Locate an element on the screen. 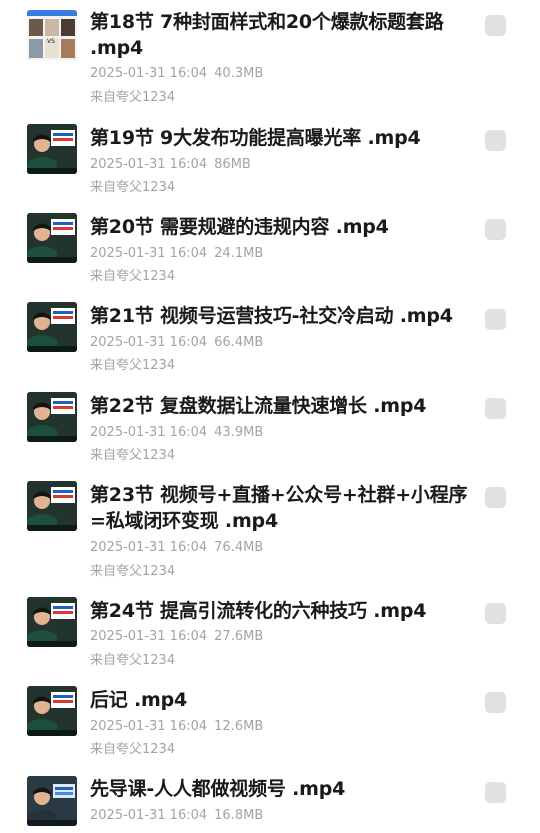 This screenshot has width=540, height=833. file-size: 76.4MB is located at coordinates (239, 547).